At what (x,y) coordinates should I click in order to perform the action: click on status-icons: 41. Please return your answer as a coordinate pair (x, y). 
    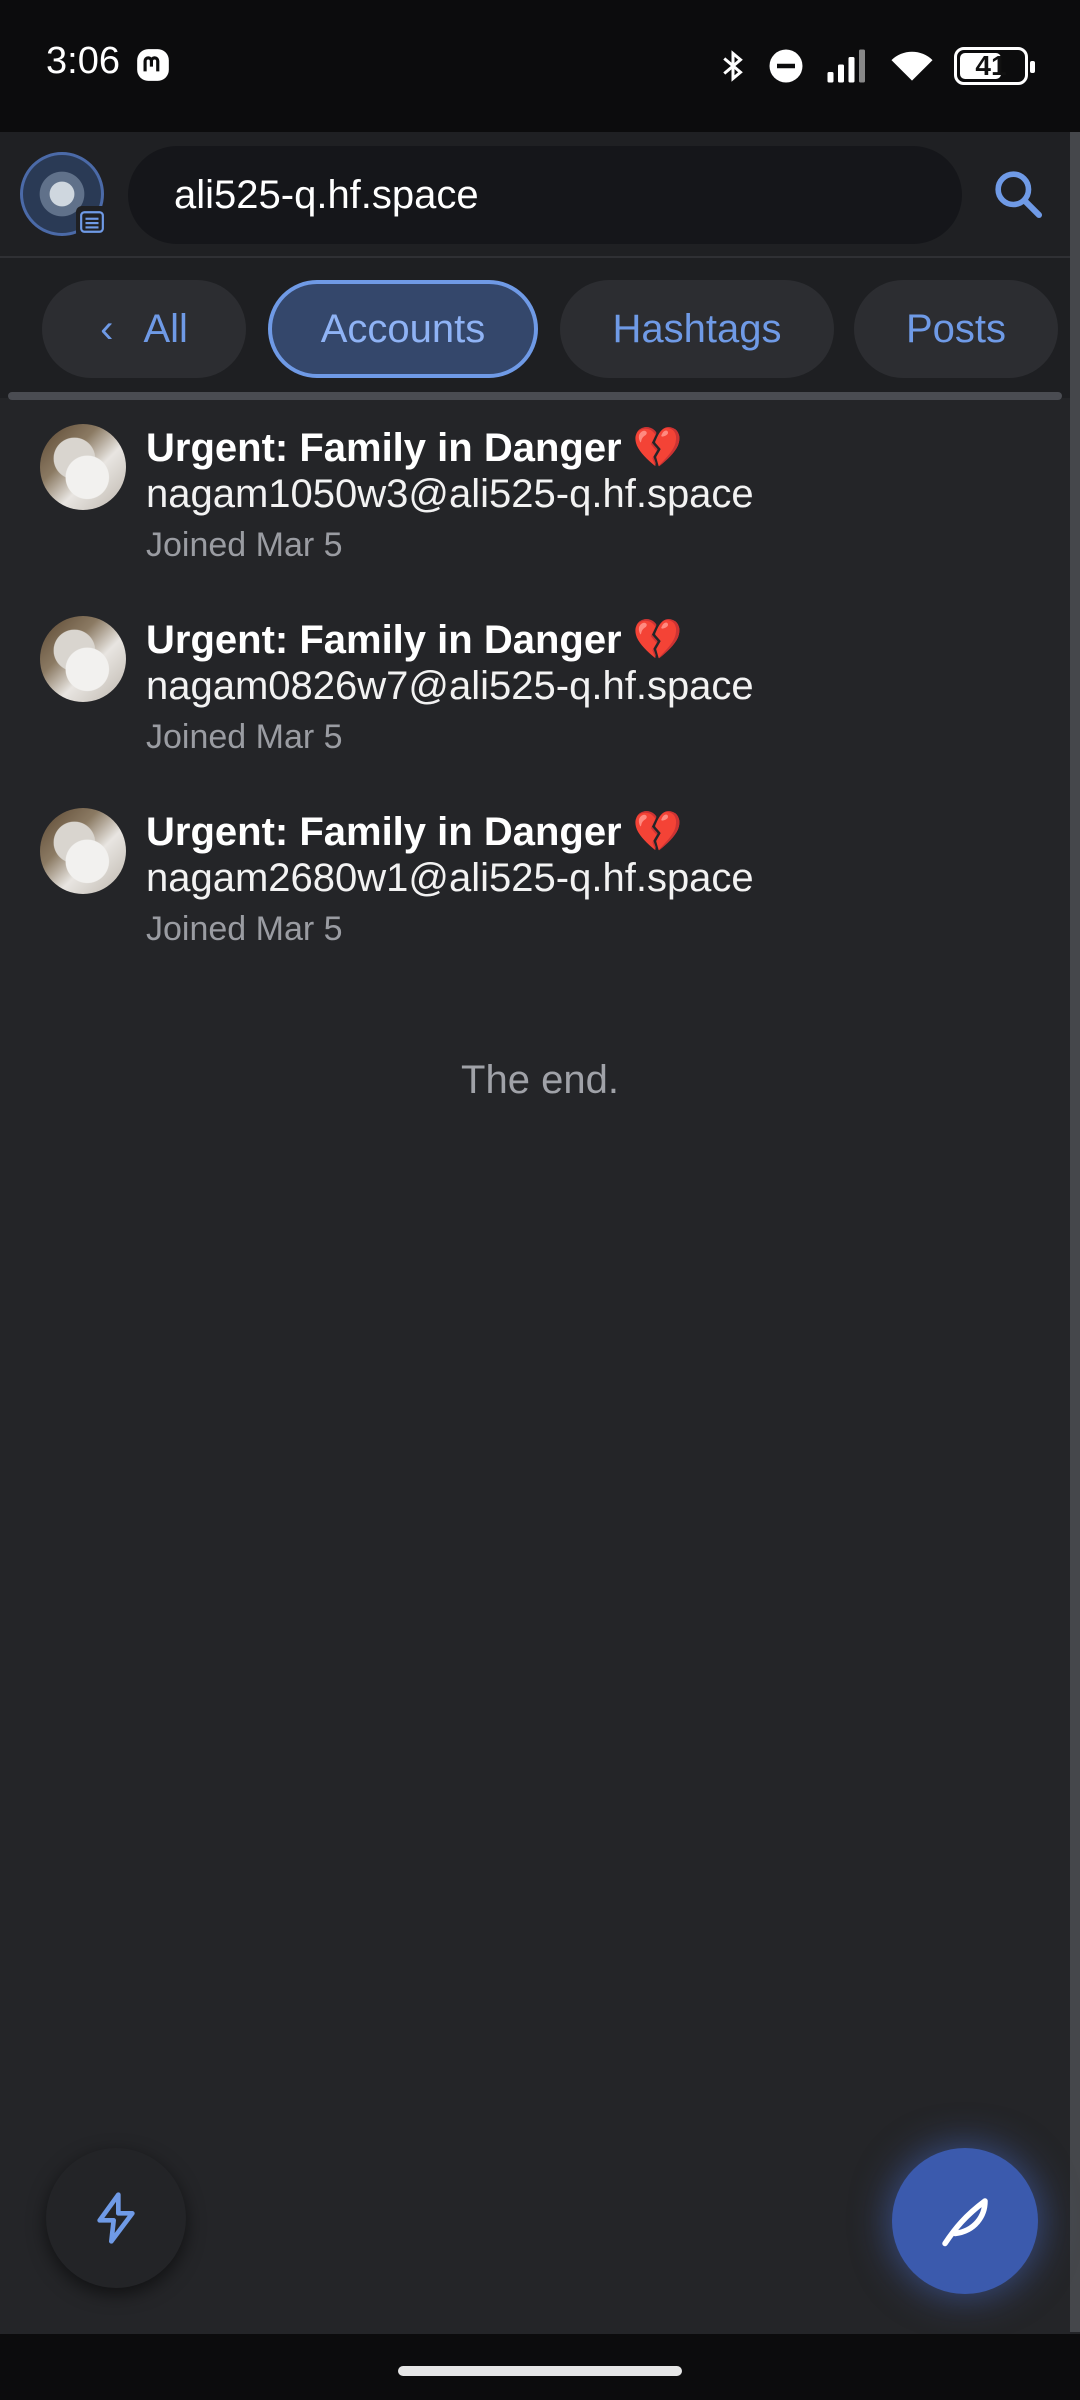
    Looking at the image, I should click on (876, 66).